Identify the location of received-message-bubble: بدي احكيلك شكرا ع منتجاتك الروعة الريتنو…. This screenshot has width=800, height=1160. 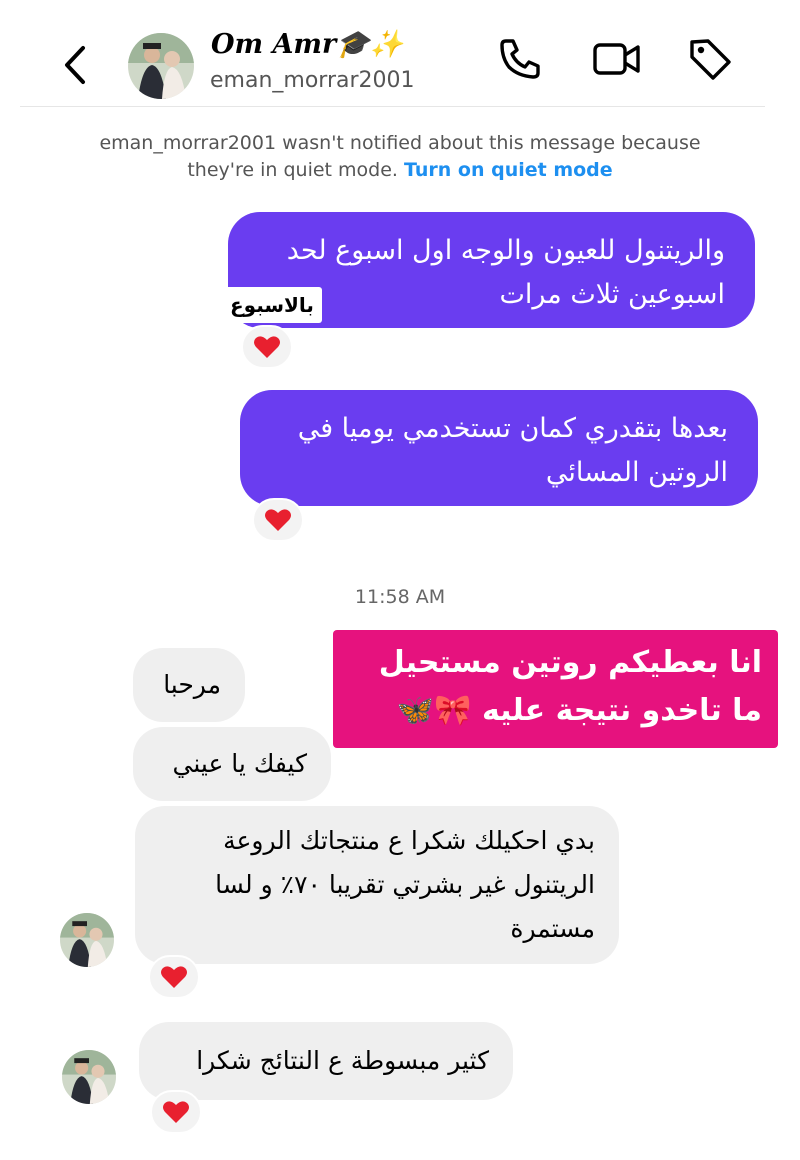
(377, 885).